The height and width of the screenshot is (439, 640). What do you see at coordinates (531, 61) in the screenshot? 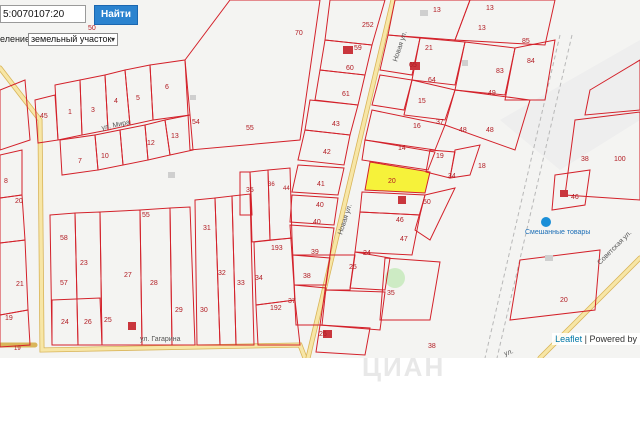
I see `parcel-label: 84` at bounding box center [531, 61].